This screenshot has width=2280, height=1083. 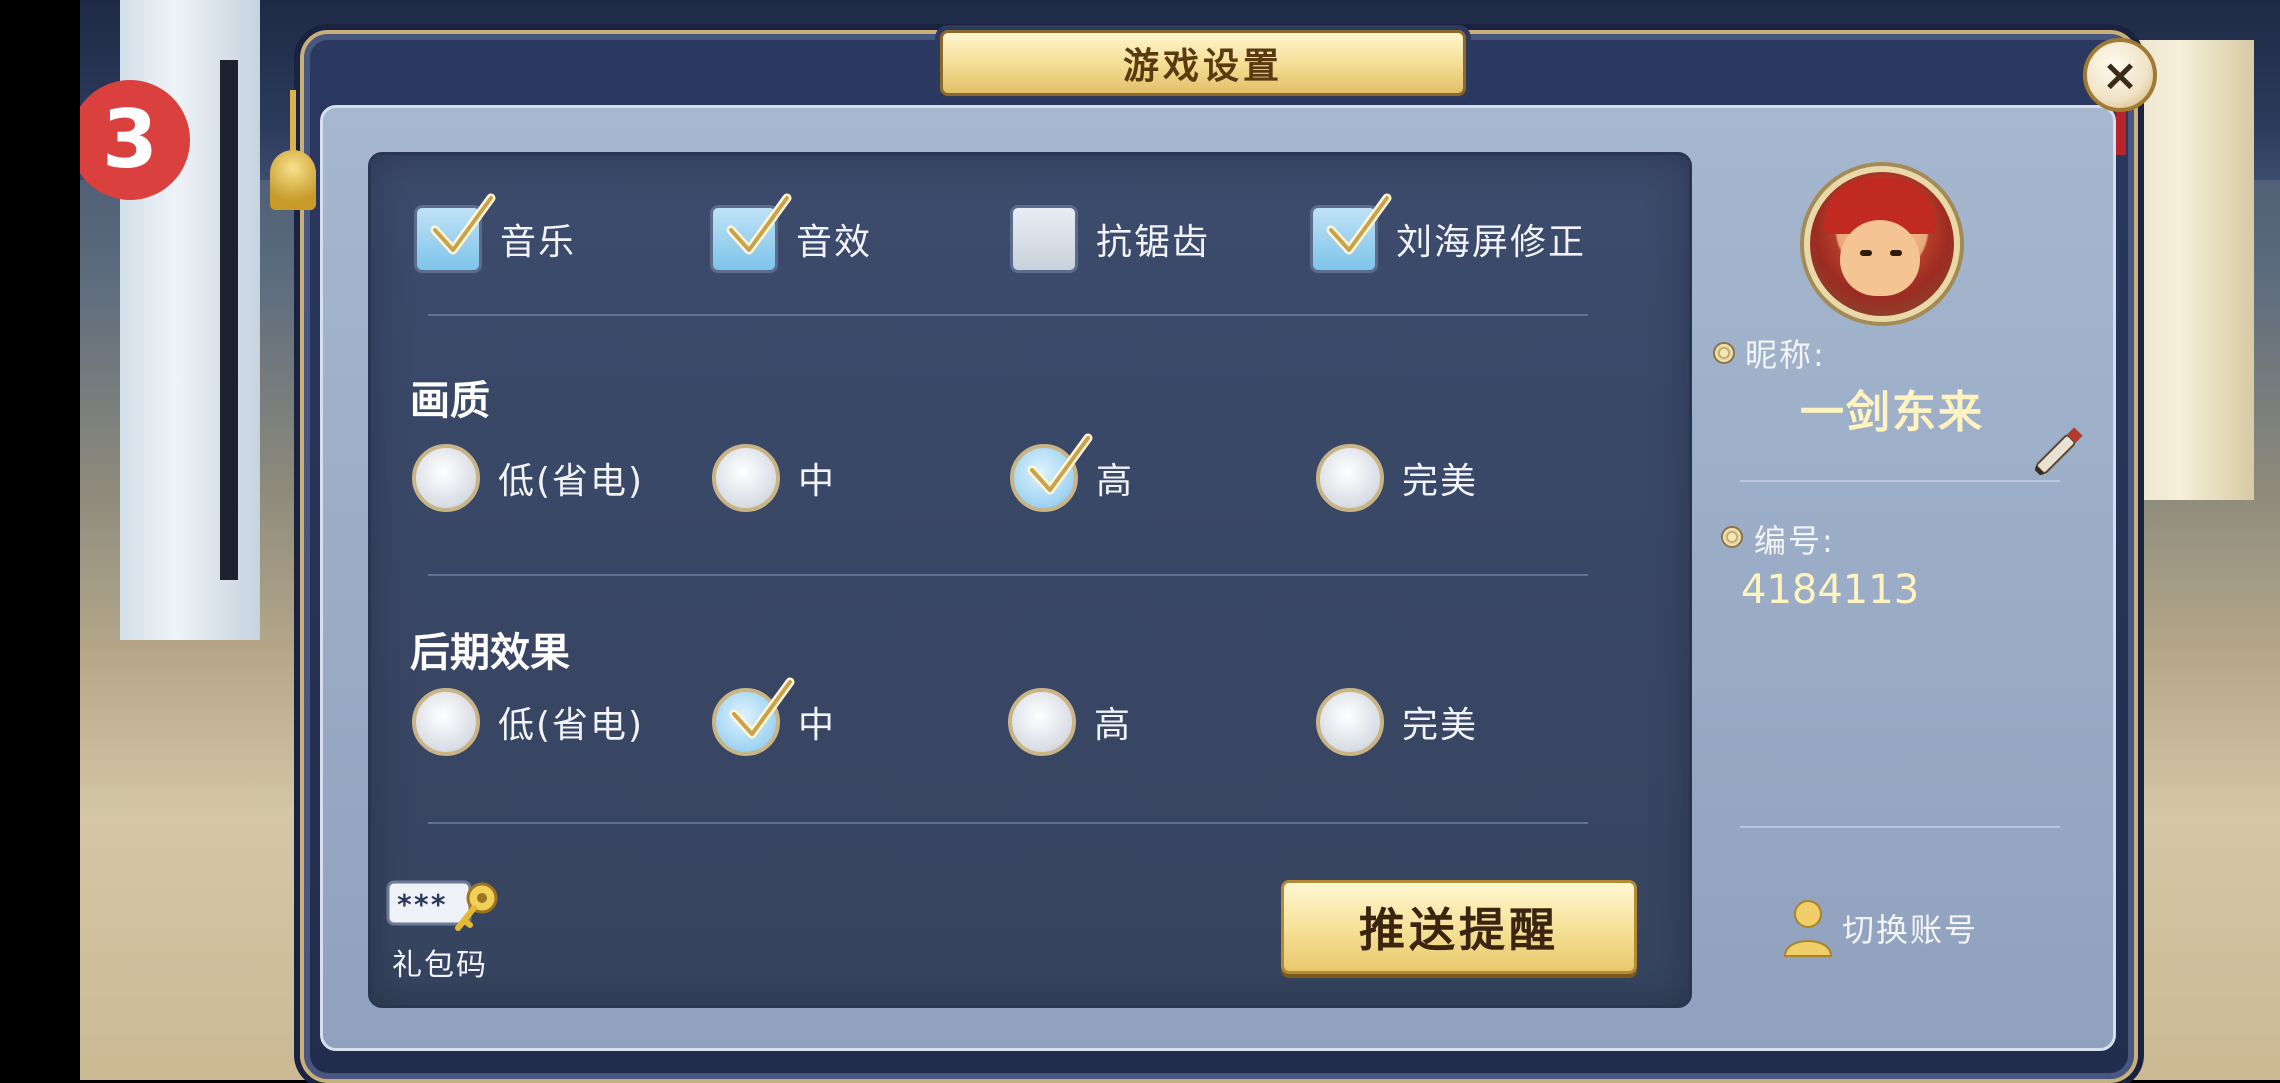 I want to click on checkbox-sound-effects, so click(x=751, y=233).